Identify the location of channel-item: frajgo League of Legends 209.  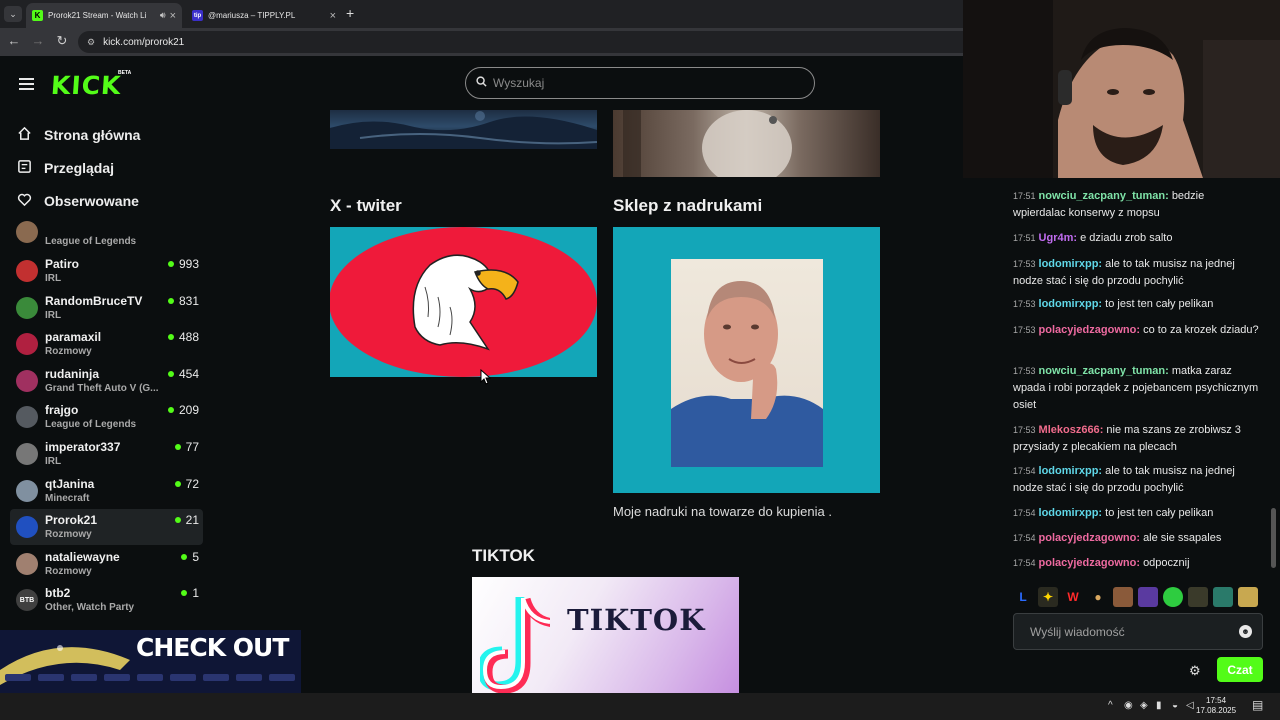
(106, 417).